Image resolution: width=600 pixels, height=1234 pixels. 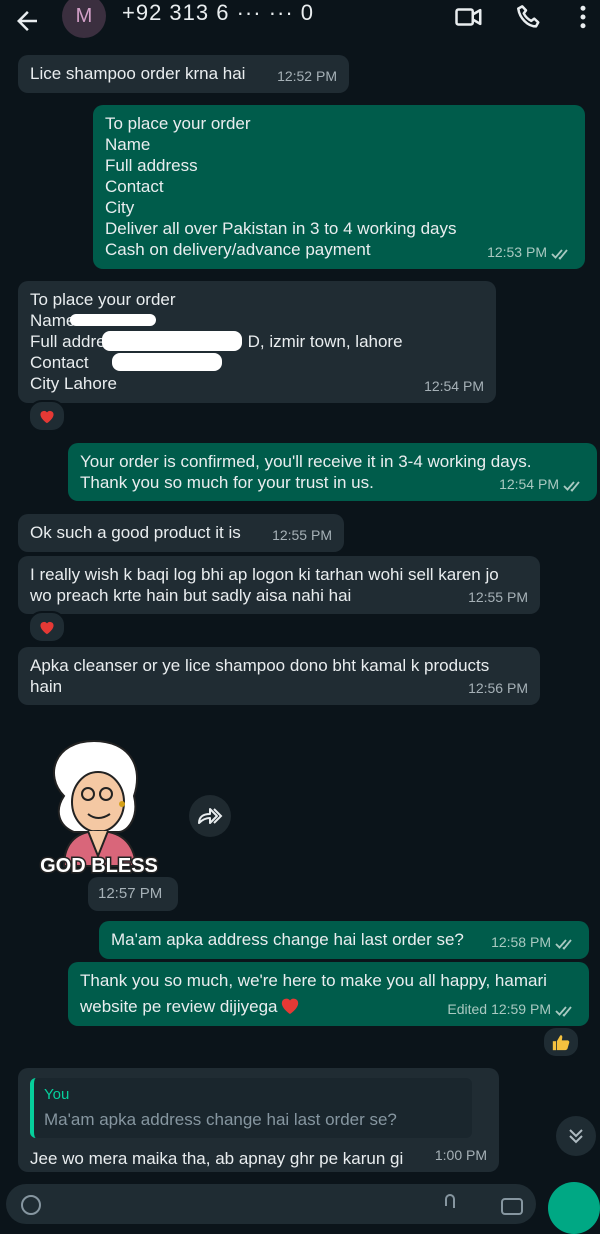 What do you see at coordinates (57, 1094) in the screenshot?
I see `quote-author: You` at bounding box center [57, 1094].